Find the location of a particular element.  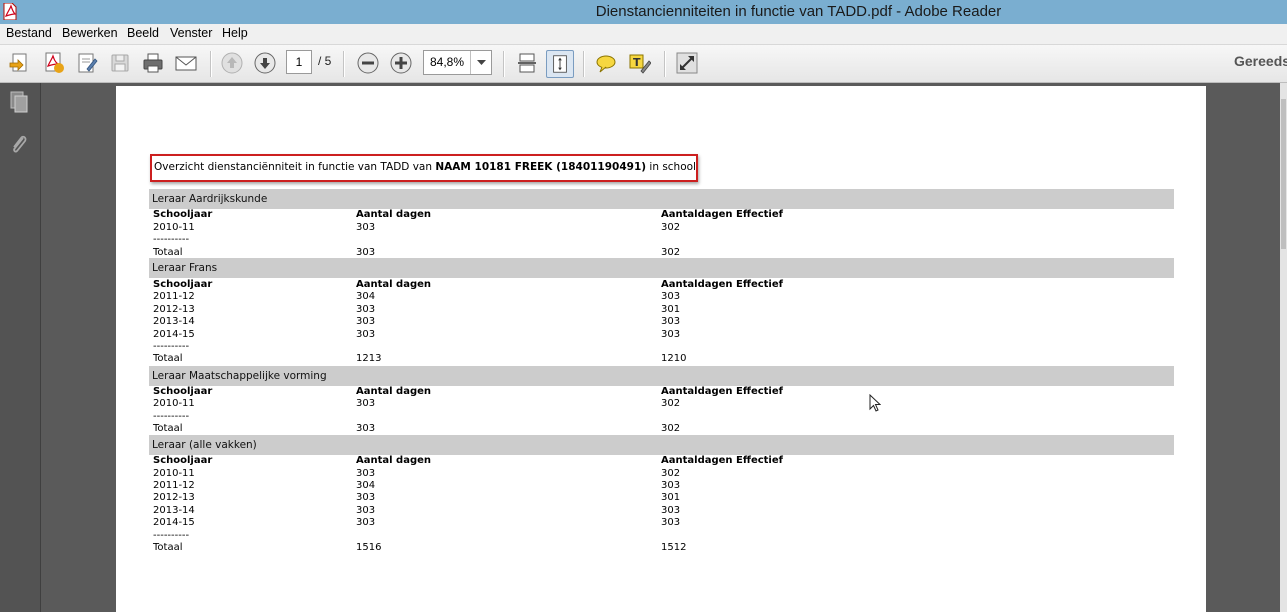

comment-button is located at coordinates (606, 63).